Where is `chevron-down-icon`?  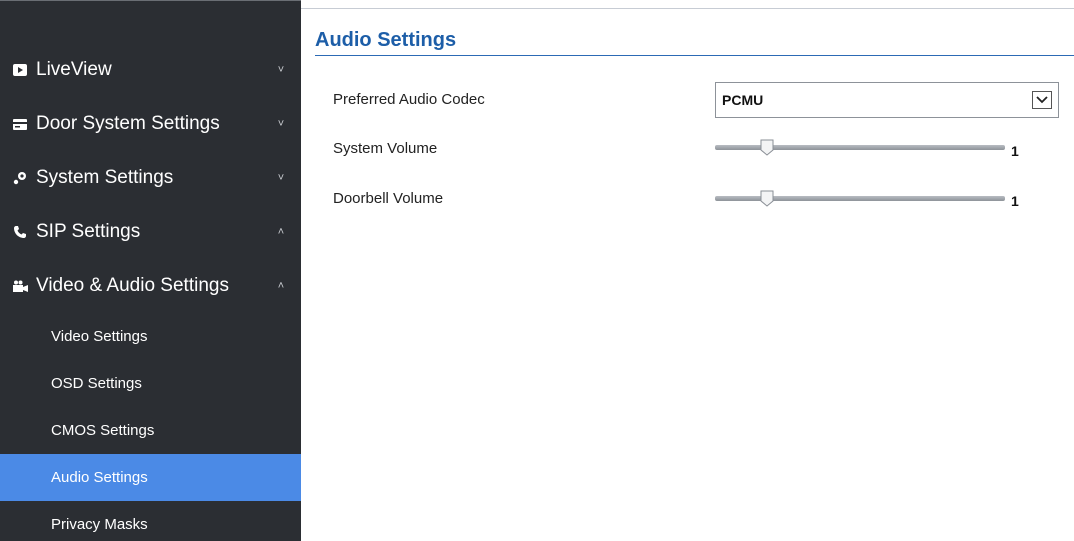 chevron-down-icon is located at coordinates (1042, 100).